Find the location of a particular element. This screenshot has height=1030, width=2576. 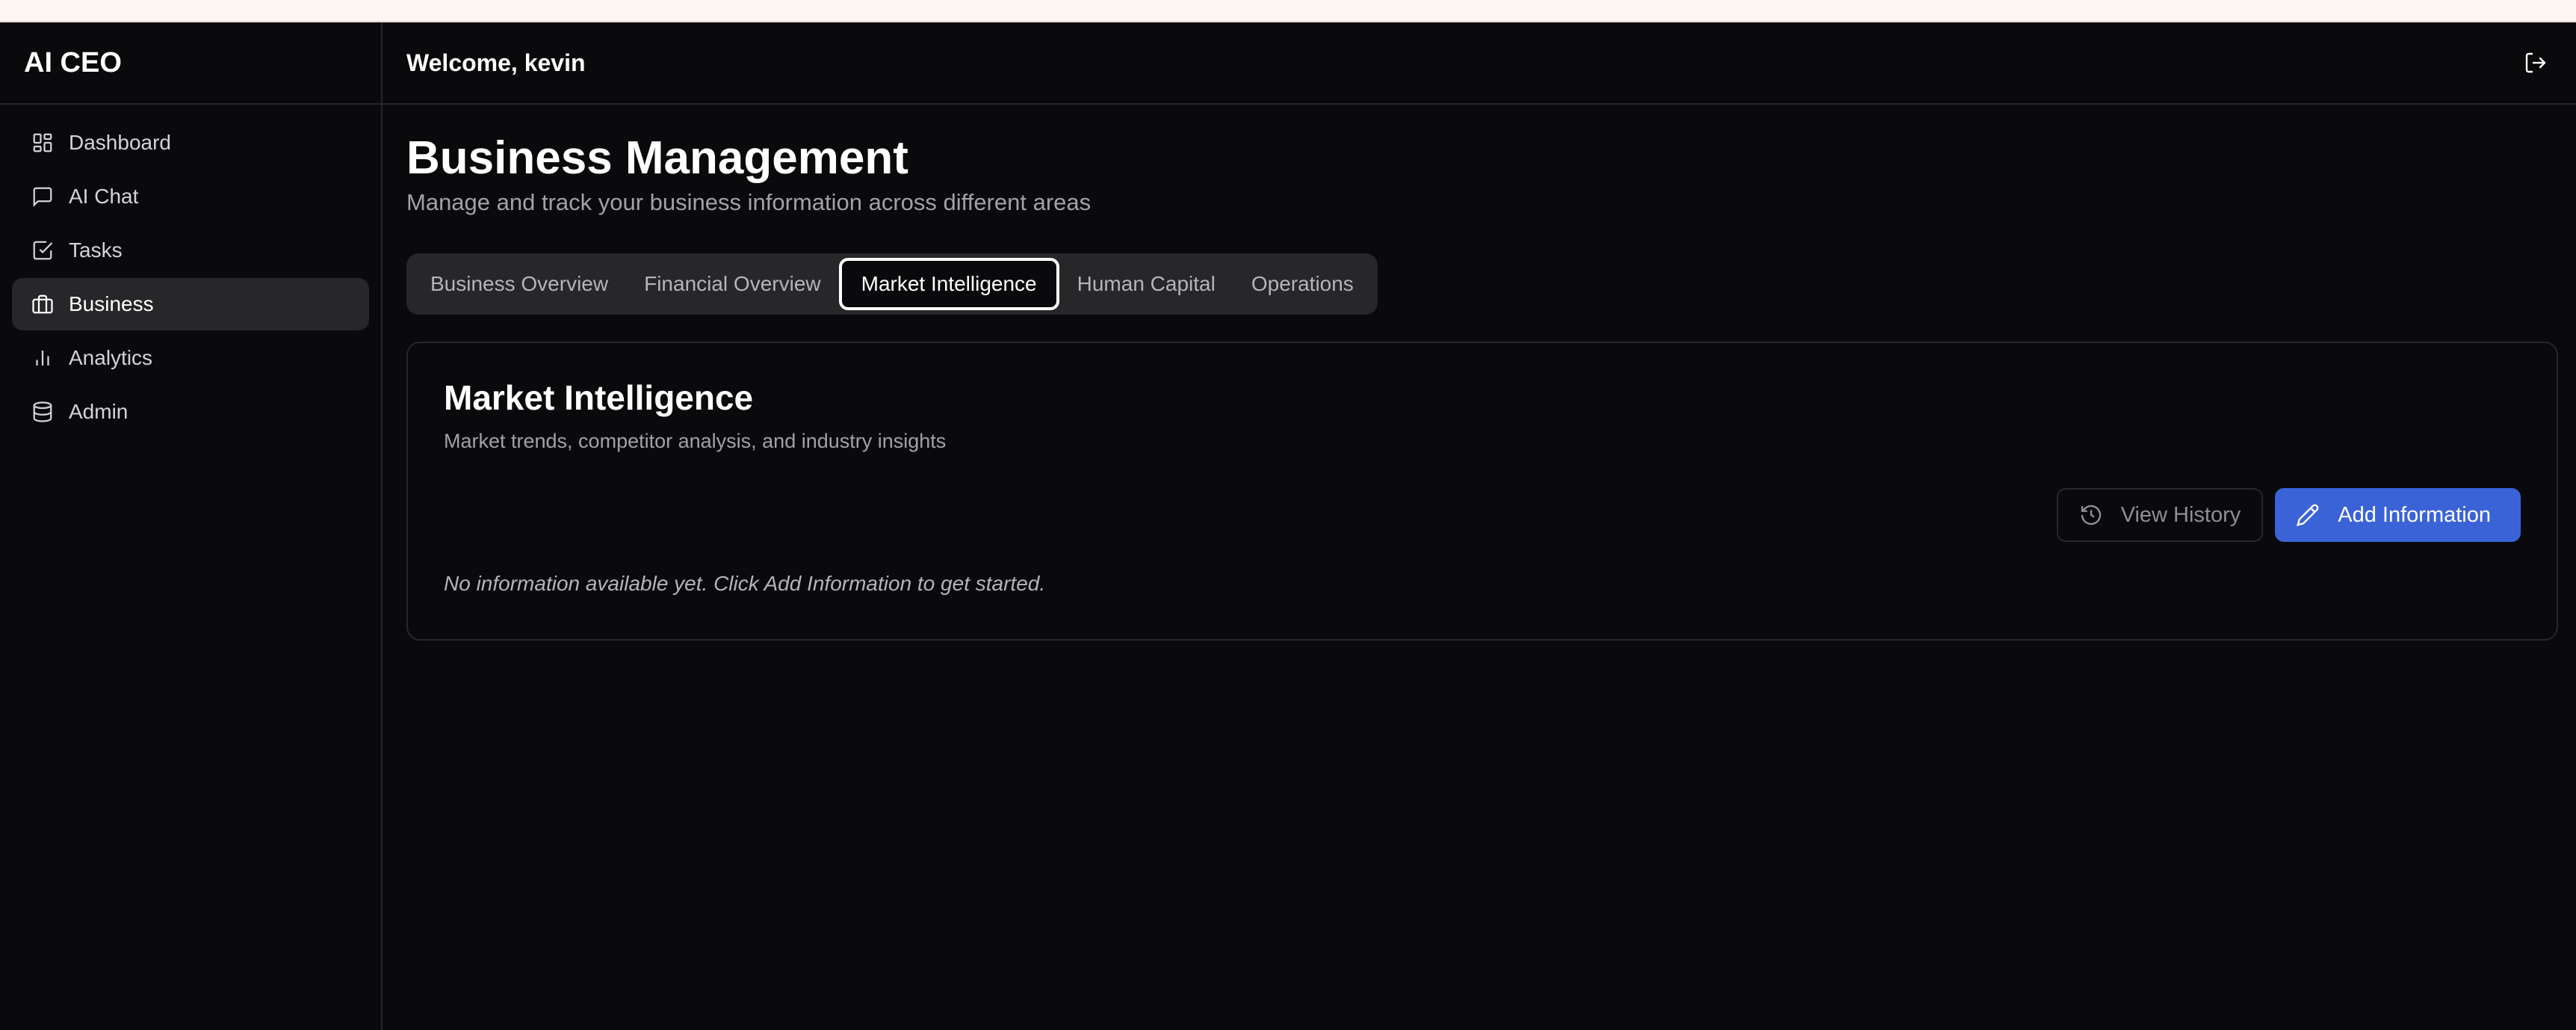

sidebar-item-label: Admin is located at coordinates (99, 411).